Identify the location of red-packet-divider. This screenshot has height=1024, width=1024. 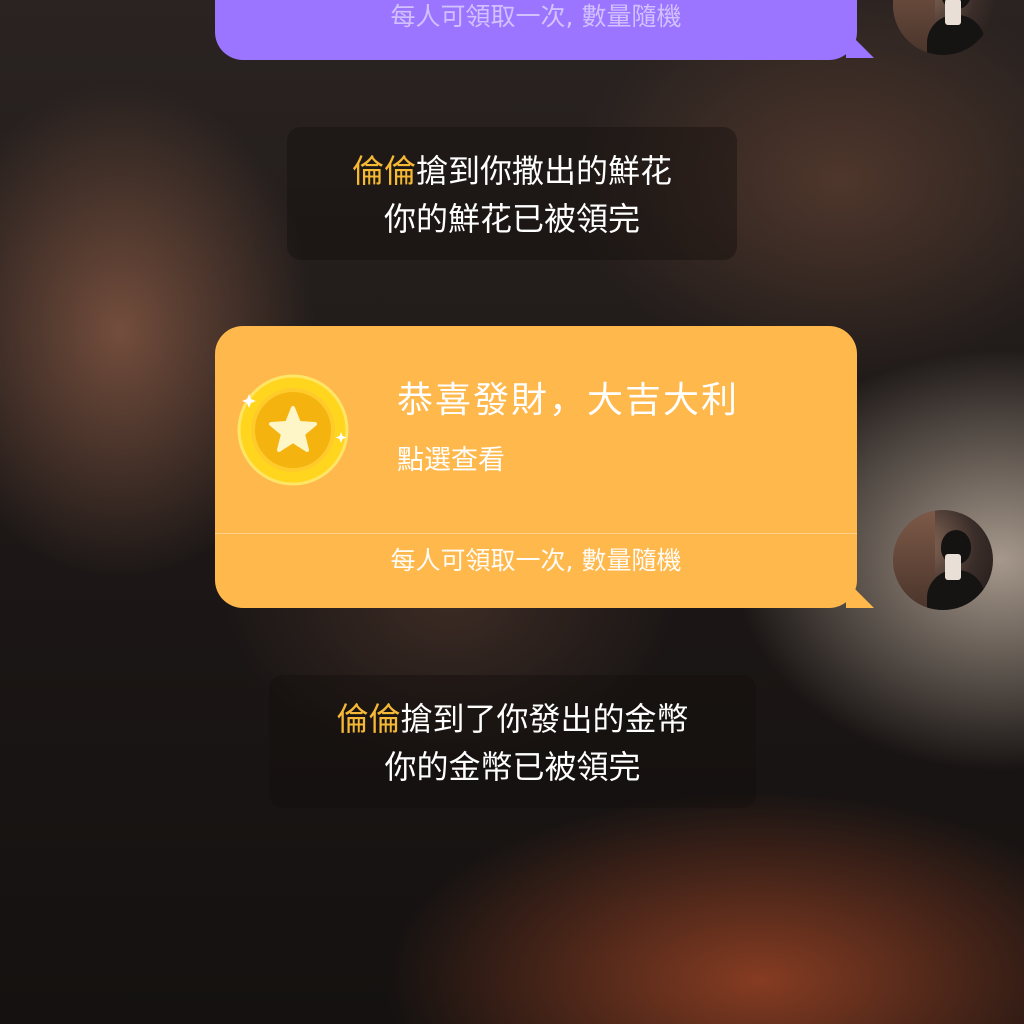
(536, 533).